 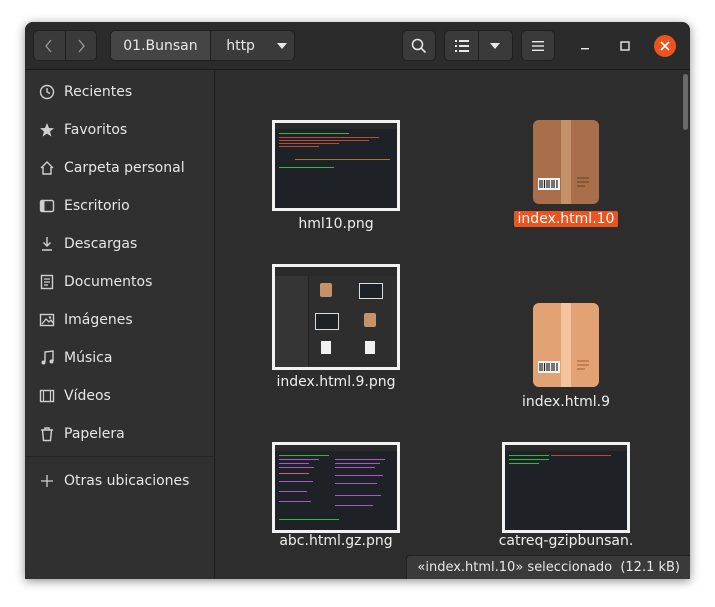 What do you see at coordinates (336, 541) in the screenshot?
I see `file-name: abc.html.gz.png` at bounding box center [336, 541].